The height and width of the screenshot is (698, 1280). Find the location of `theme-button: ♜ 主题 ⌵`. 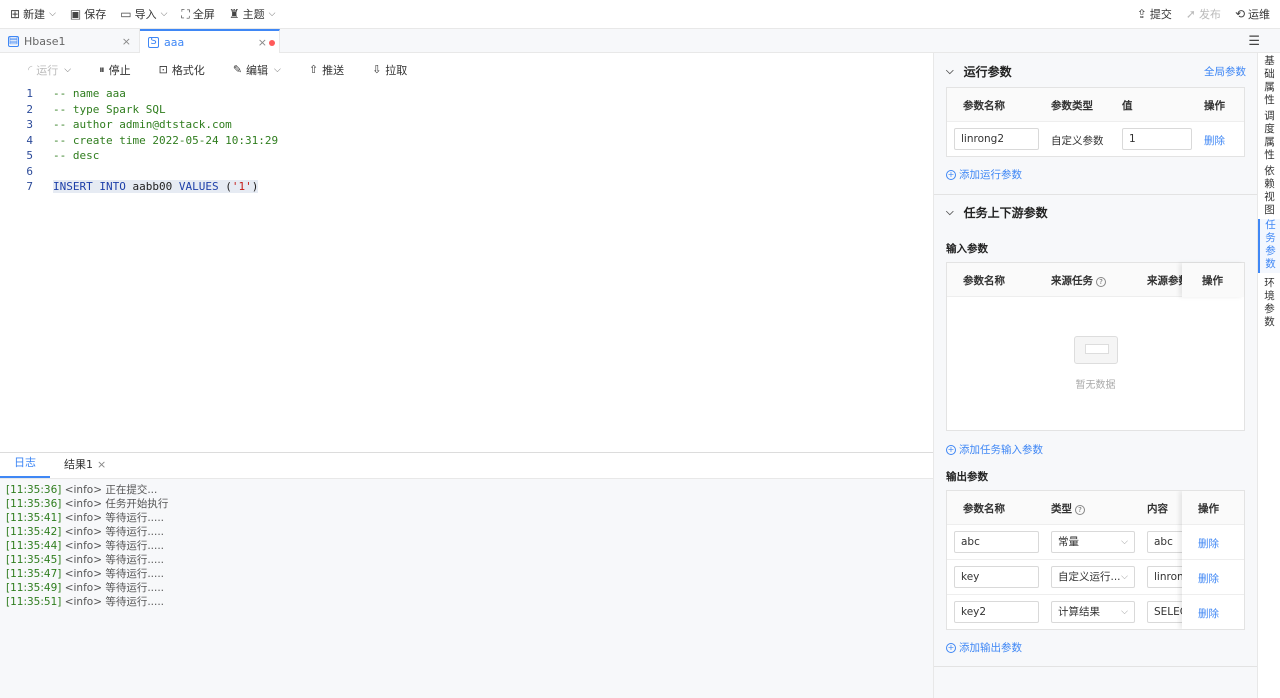

theme-button: ♜ 主题 ⌵ is located at coordinates (252, 14).